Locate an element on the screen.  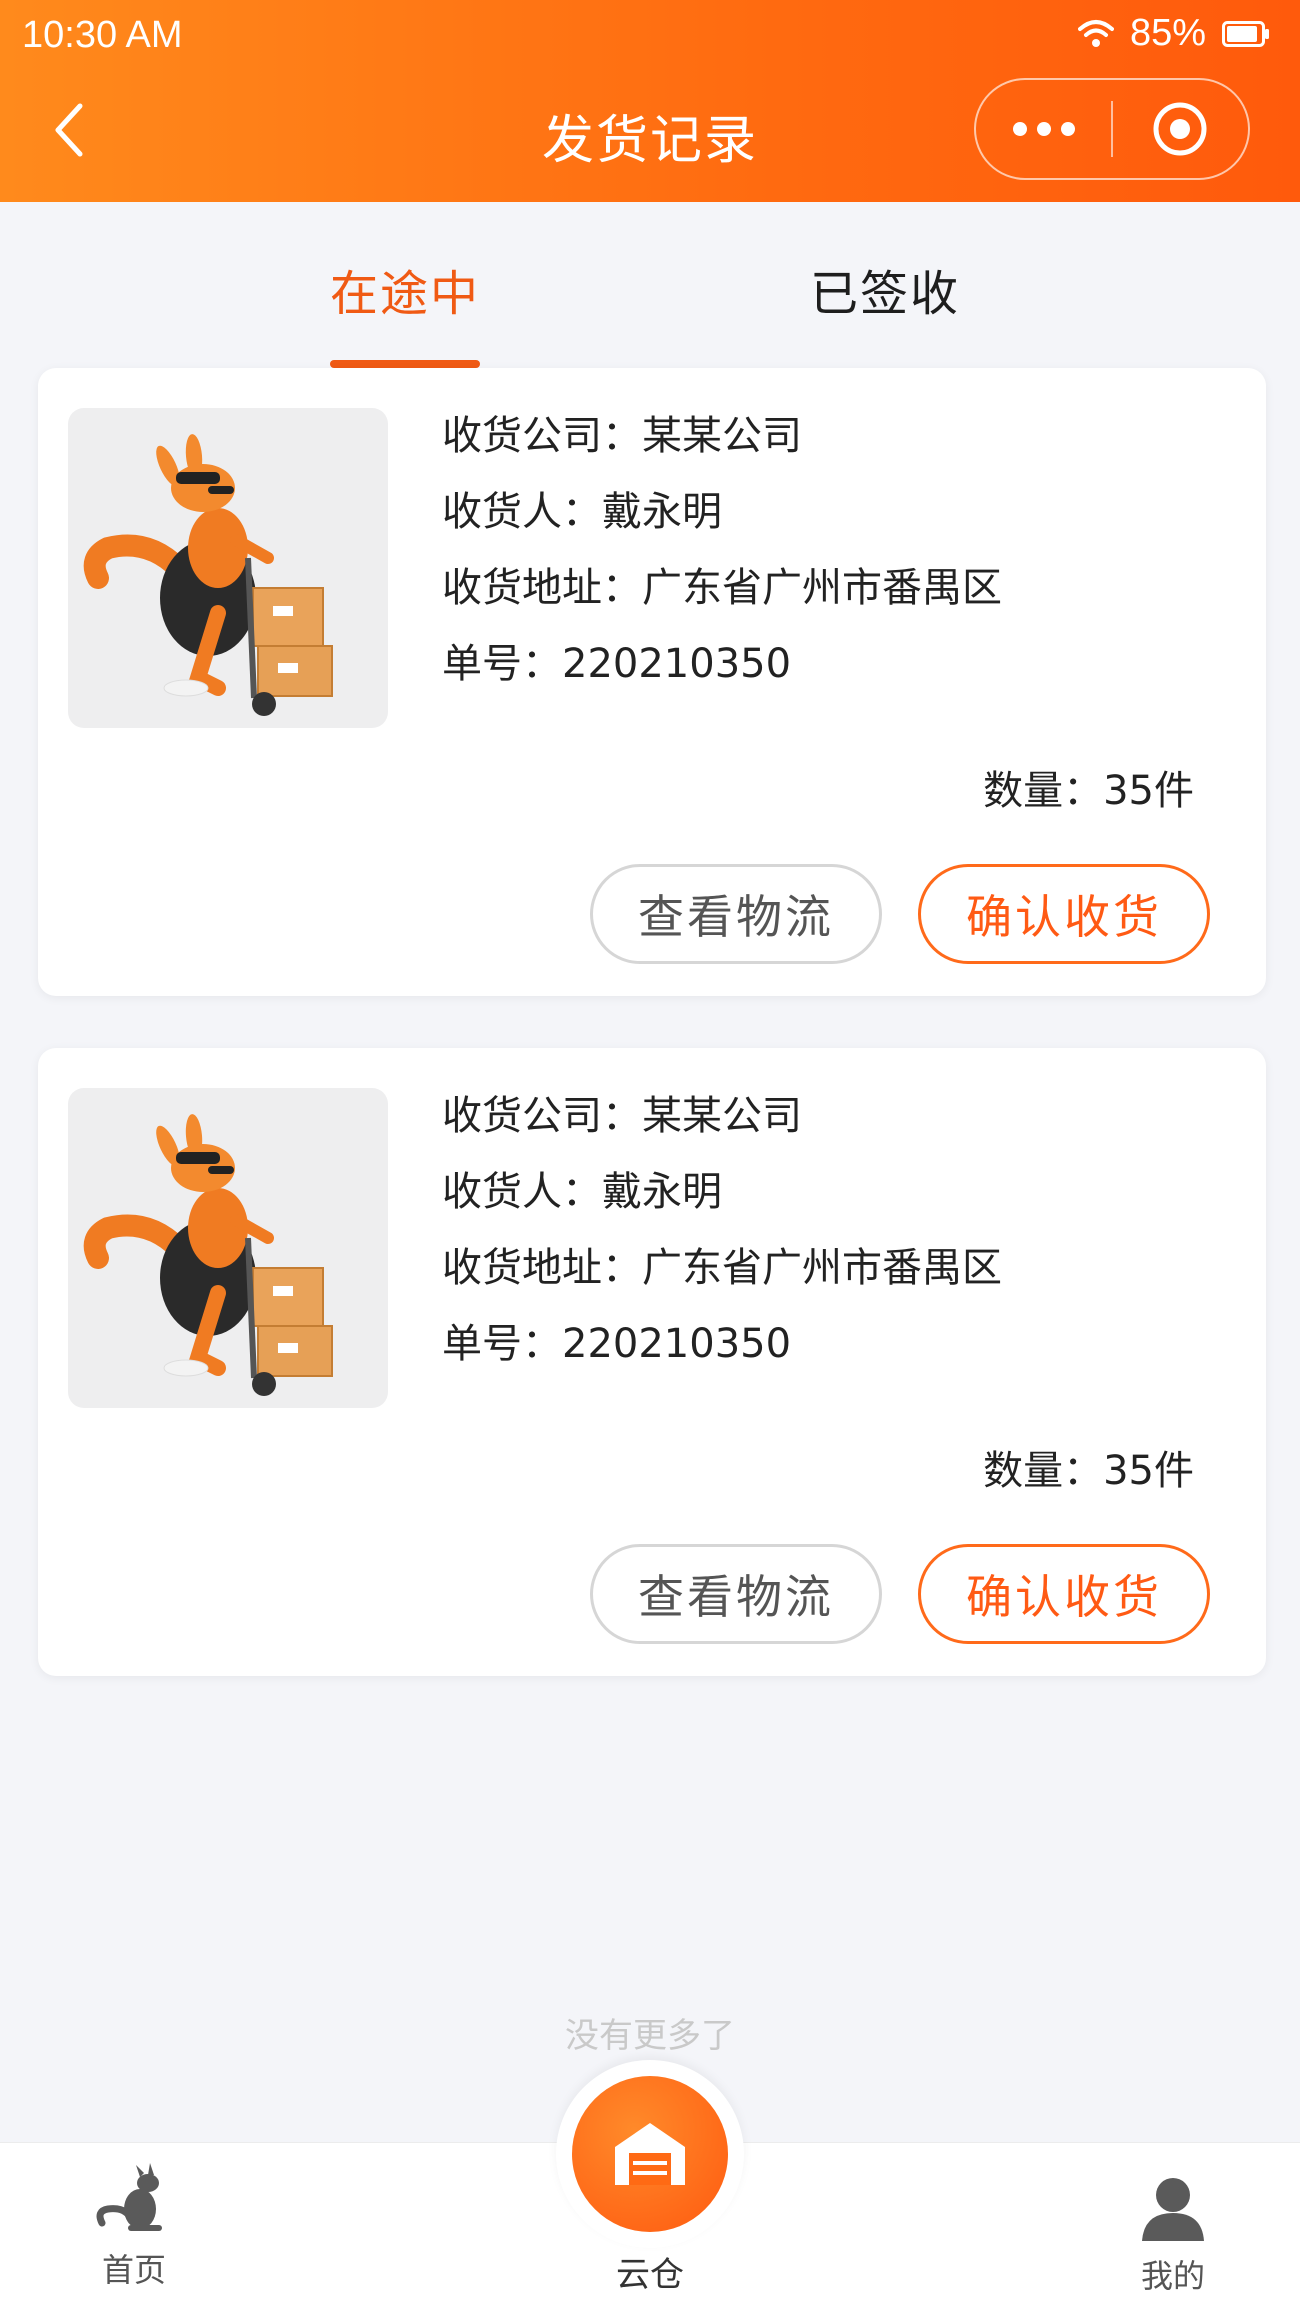
tab-cloud-label: 云仓 is located at coordinates (650, 2275).